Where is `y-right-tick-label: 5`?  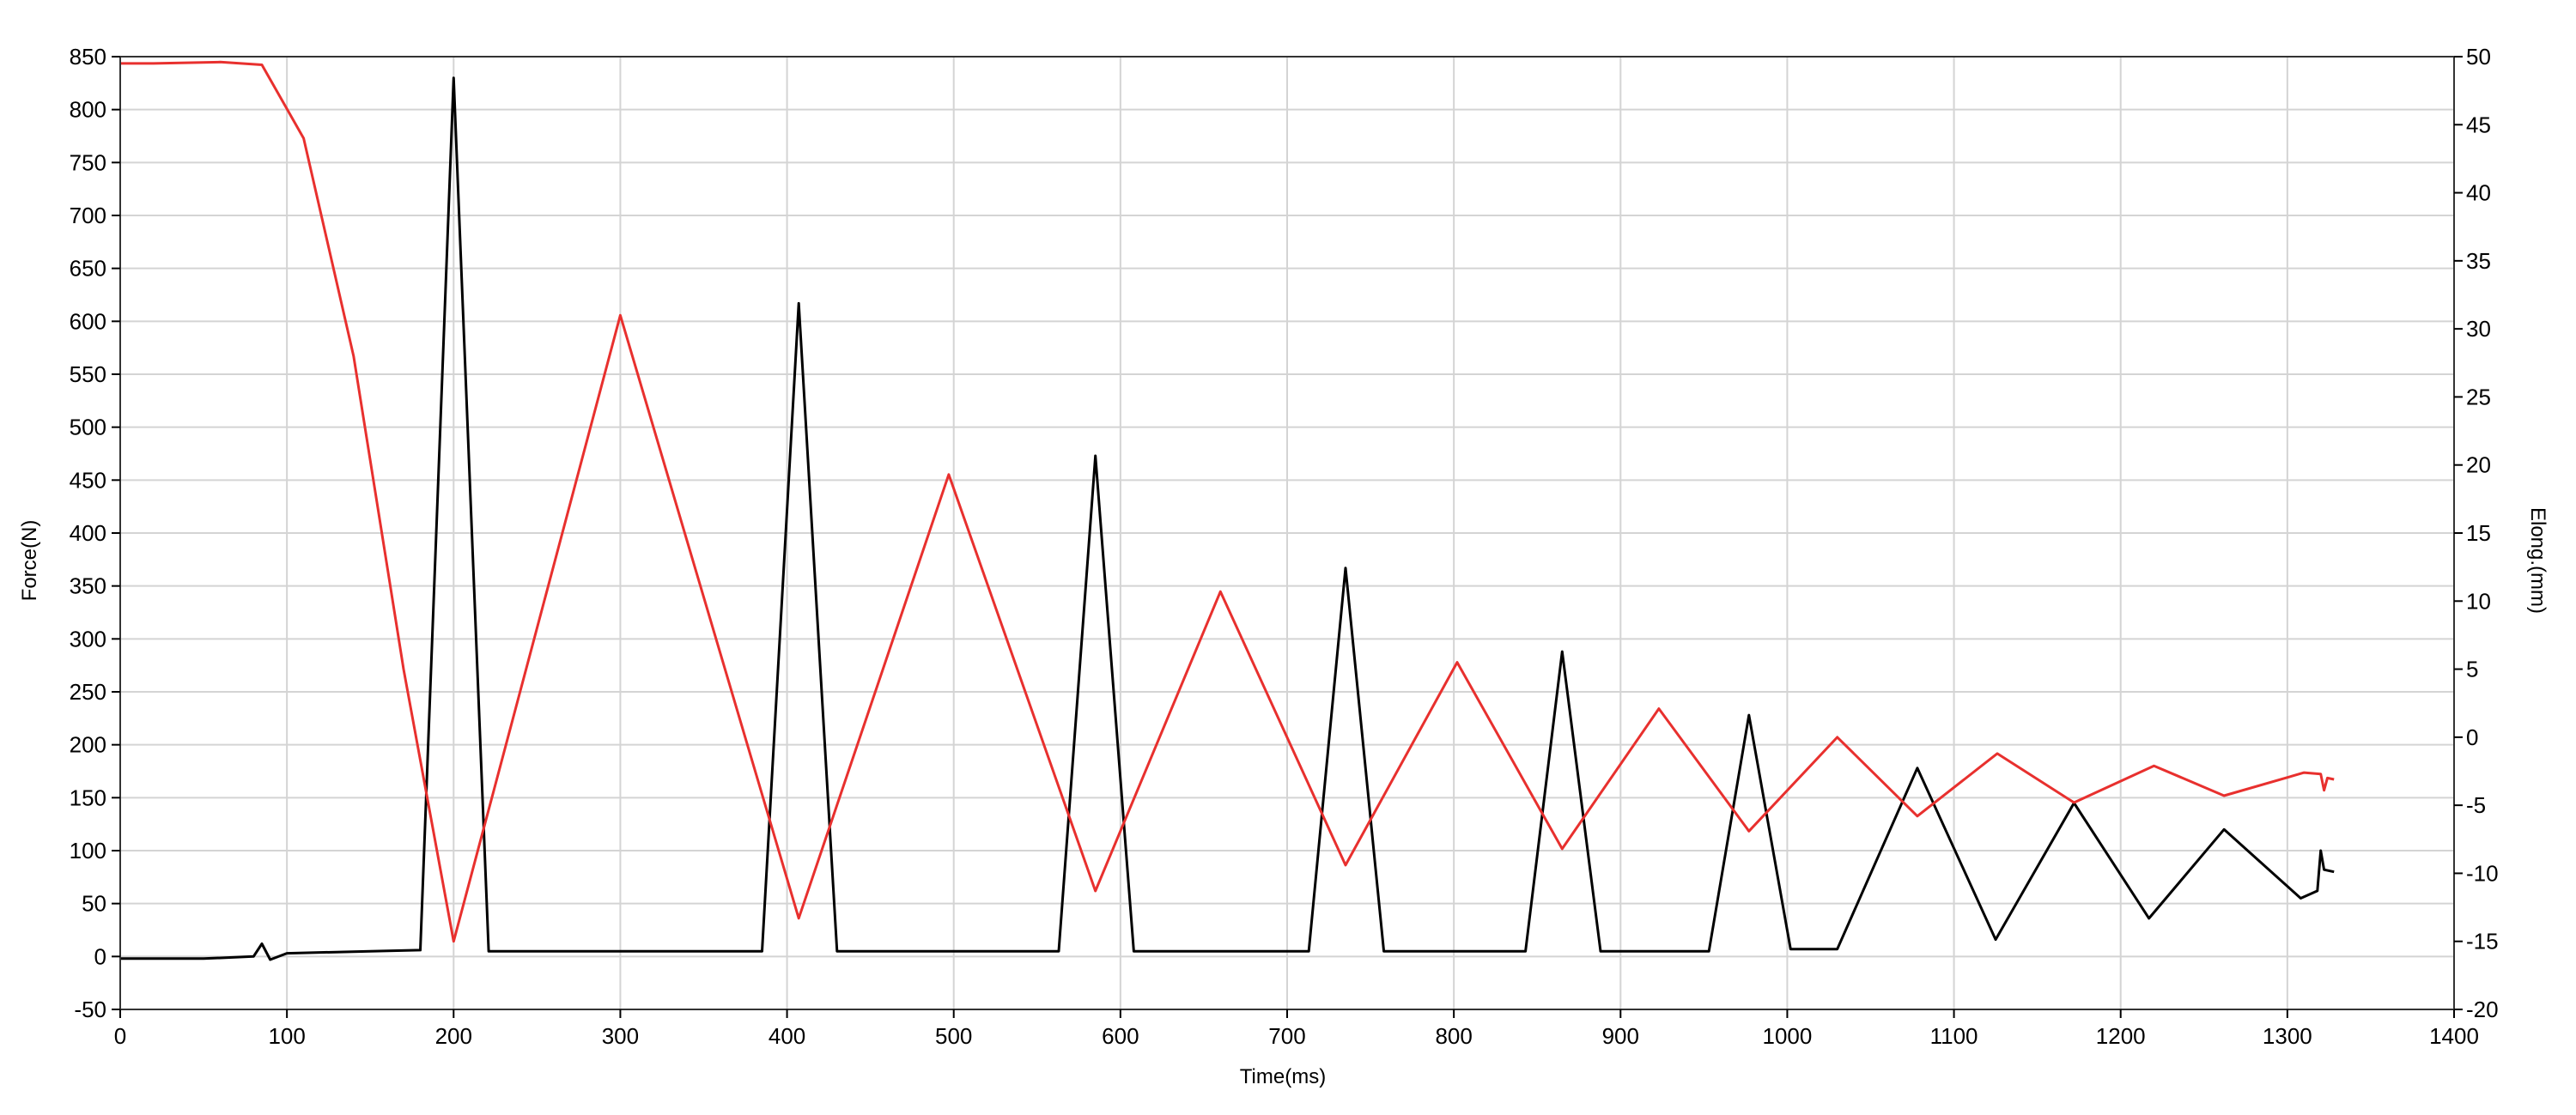 y-right-tick-label: 5 is located at coordinates (2472, 669).